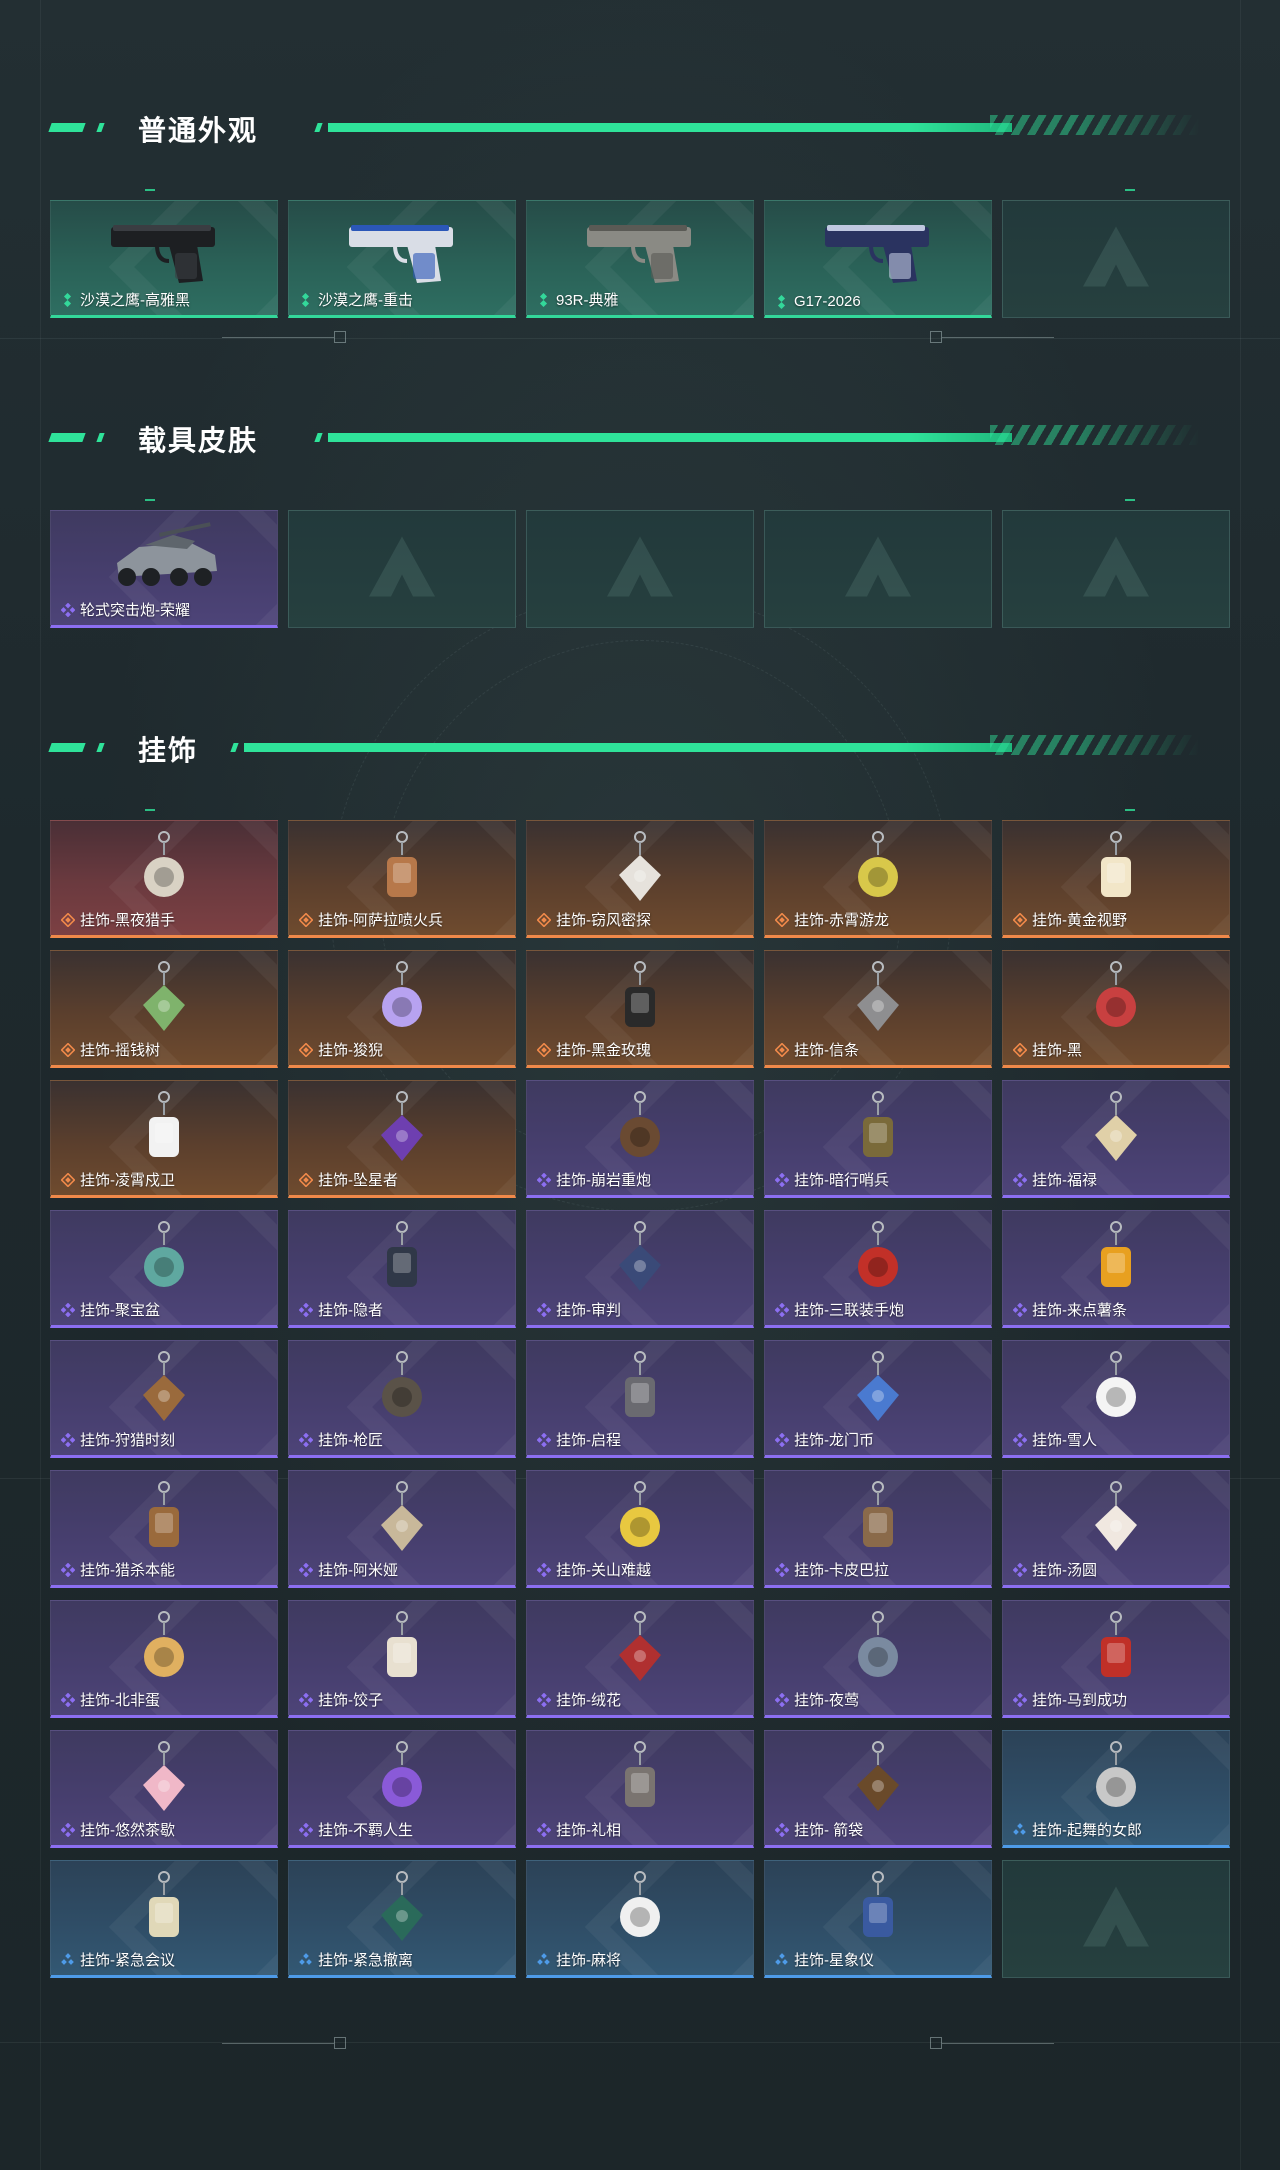 The height and width of the screenshot is (2170, 1280). I want to click on item-card: 挂饰-聚宝盆, so click(164, 1269).